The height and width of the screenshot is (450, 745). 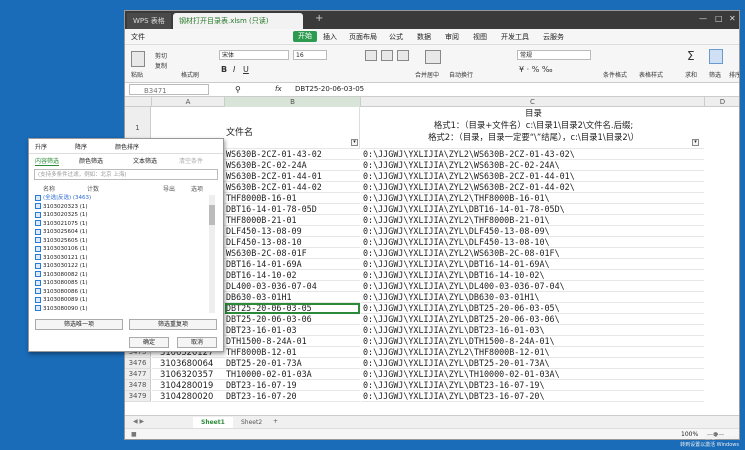 I want to click on menu-data: 数据, so click(x=424, y=37).